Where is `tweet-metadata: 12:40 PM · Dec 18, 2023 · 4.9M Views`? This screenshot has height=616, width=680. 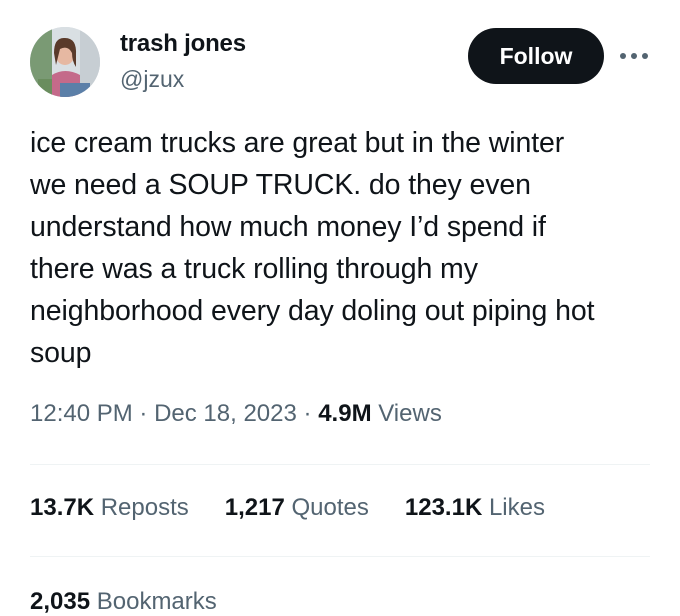 tweet-metadata: 12:40 PM · Dec 18, 2023 · 4.9M Views is located at coordinates (236, 414).